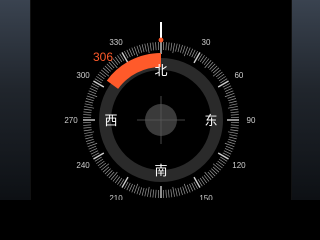  I want to click on cardinal-west: 西, so click(110, 121).